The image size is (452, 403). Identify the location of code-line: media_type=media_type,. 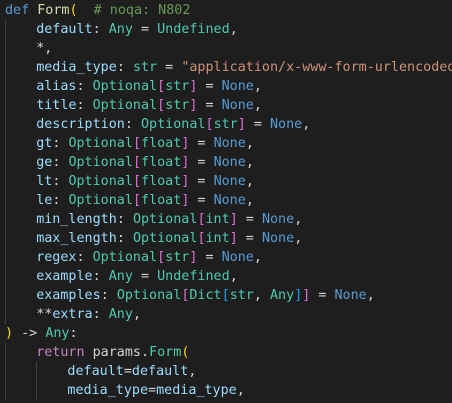
(226, 390).